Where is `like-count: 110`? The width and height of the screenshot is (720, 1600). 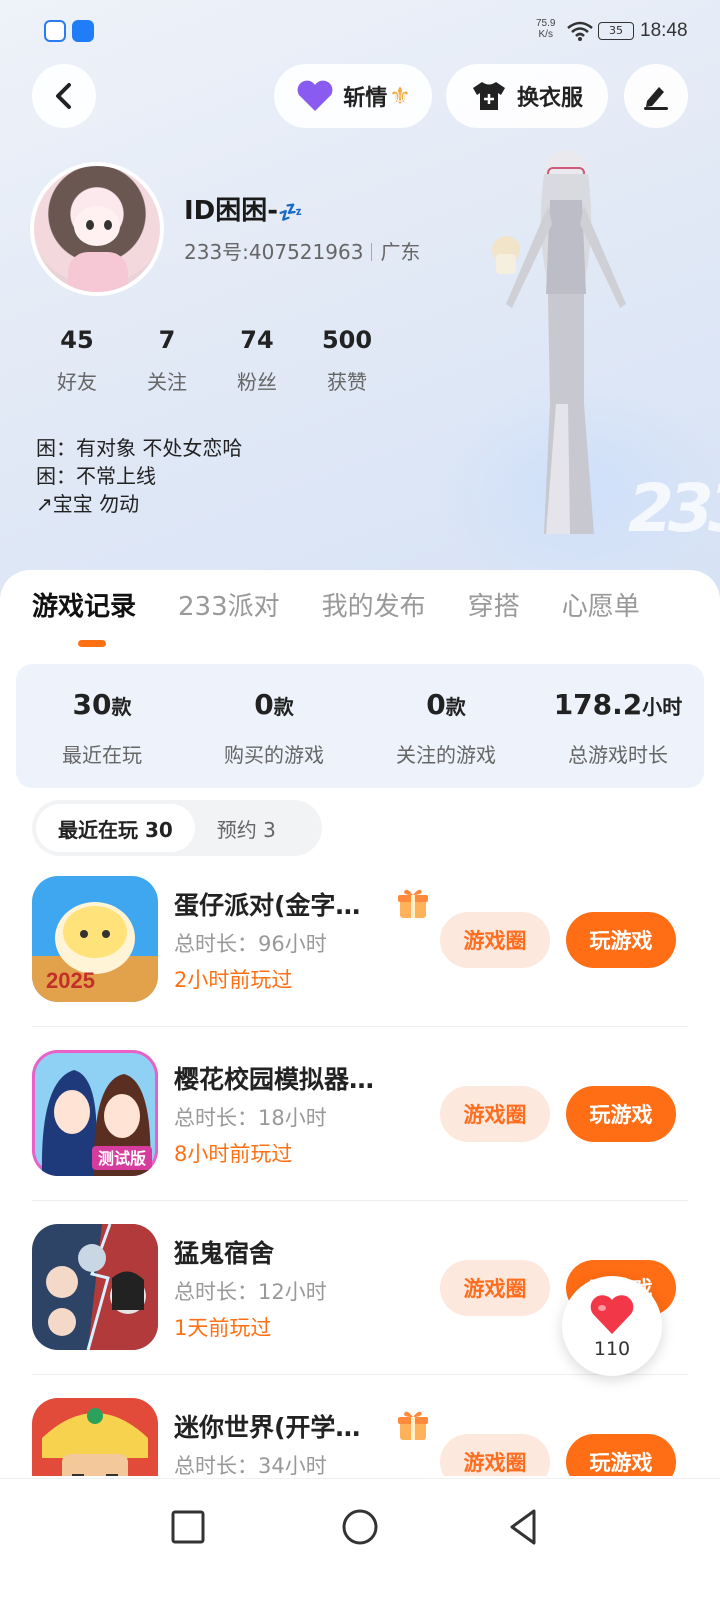
like-count: 110 is located at coordinates (612, 1349).